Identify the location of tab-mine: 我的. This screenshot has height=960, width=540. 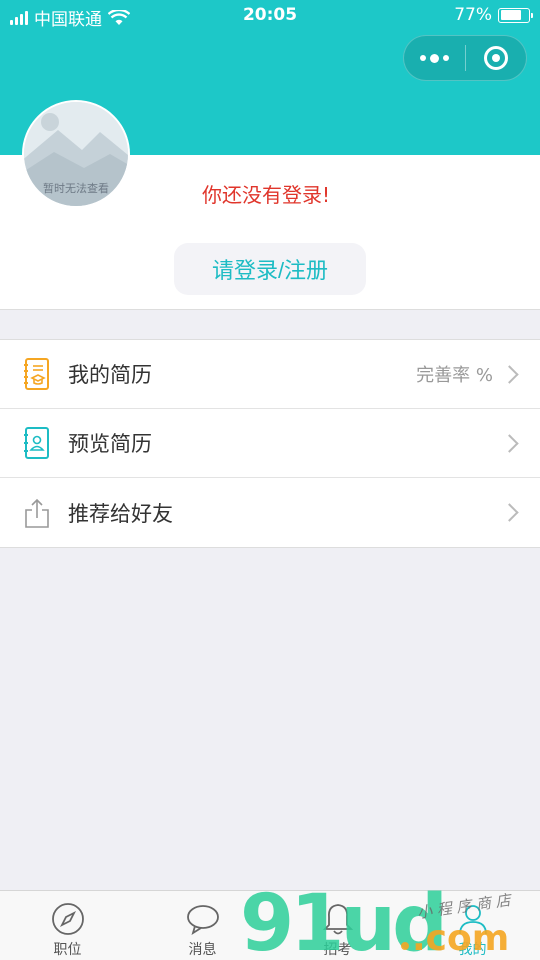
(472, 925).